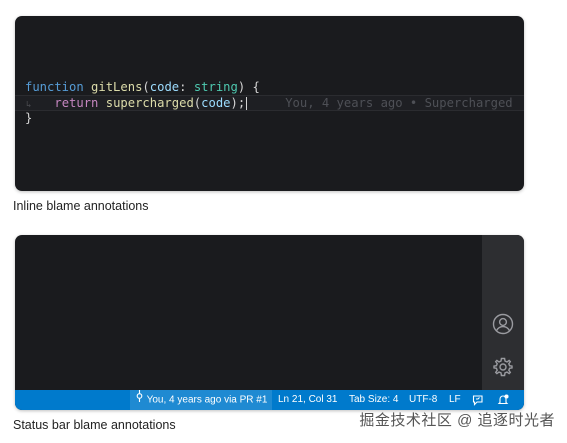  Describe the element at coordinates (308, 400) in the screenshot. I see `cursor-position: Ln 21, Col 31` at that location.